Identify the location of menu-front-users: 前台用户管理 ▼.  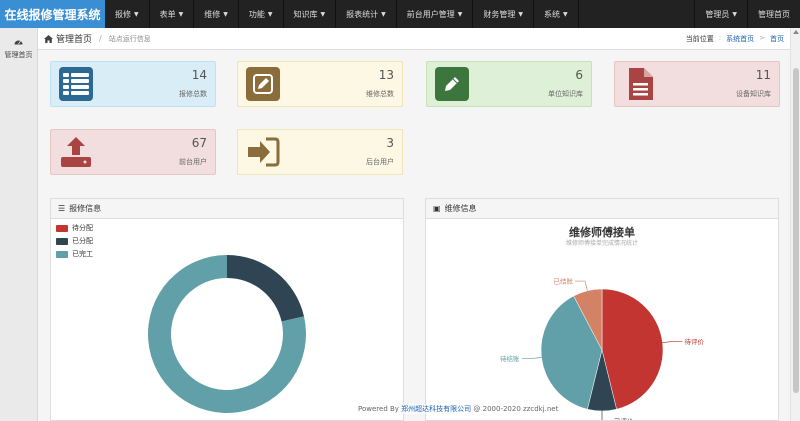
(435, 14).